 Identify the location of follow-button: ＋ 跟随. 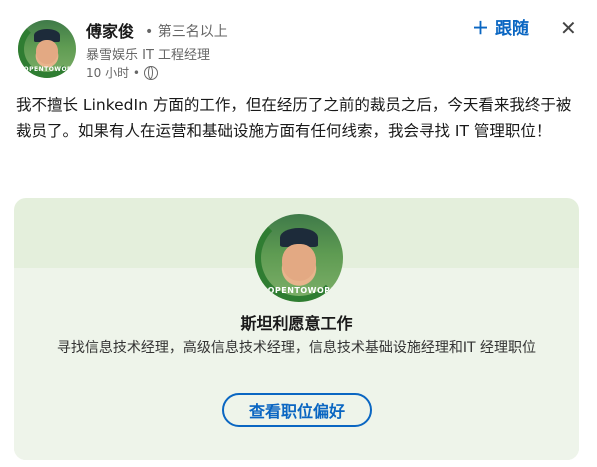
(500, 26).